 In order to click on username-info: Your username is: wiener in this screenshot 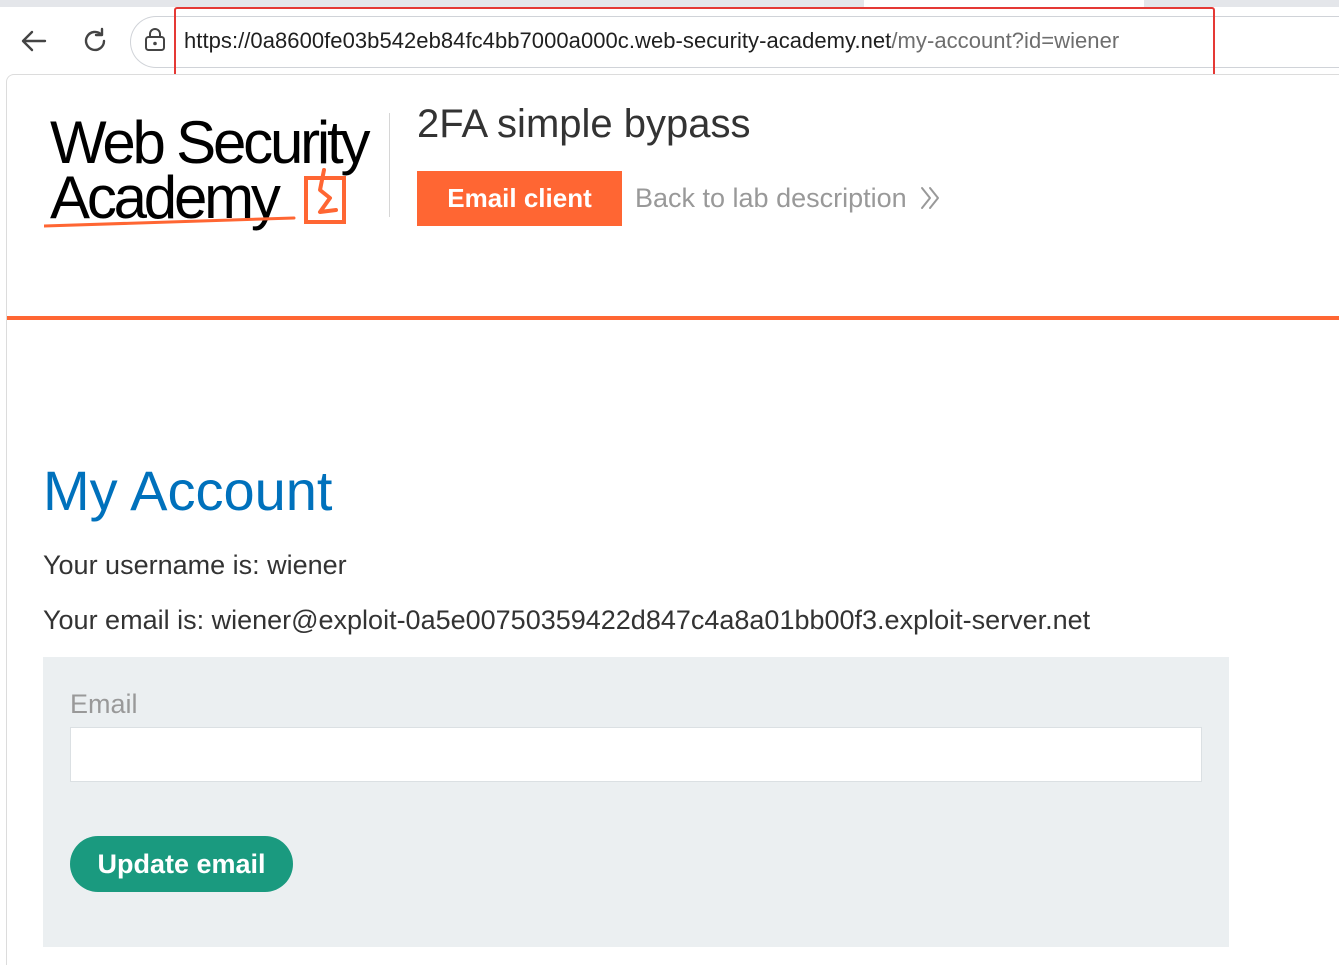, I will do `click(195, 565)`.